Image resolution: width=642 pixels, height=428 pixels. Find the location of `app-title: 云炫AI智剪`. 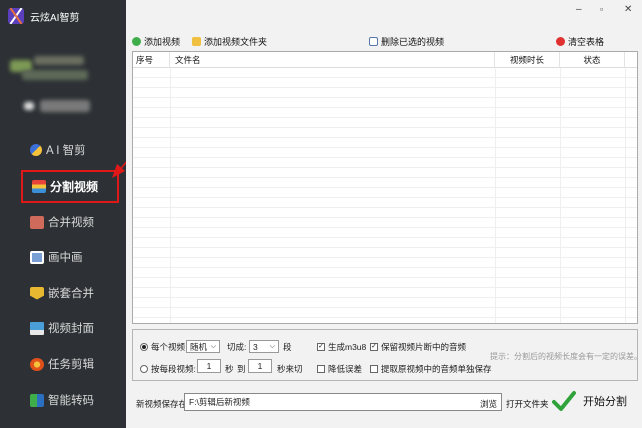

app-title: 云炫AI智剪 is located at coordinates (43, 16).